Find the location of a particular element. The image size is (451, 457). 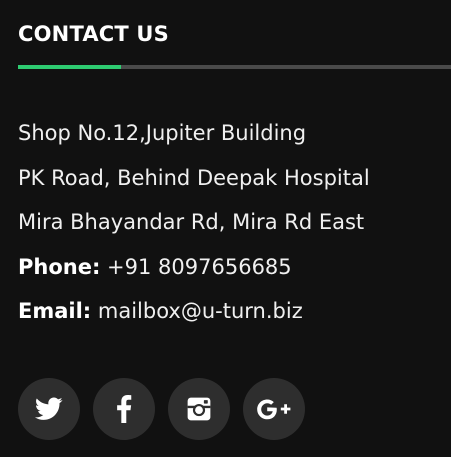

heading-underline is located at coordinates (234, 67).